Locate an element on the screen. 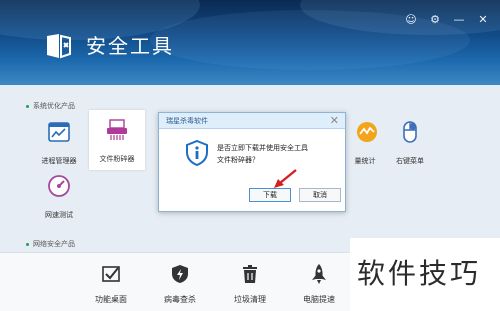 This screenshot has height=311, width=500. tile-process-manager: 进程管理器 is located at coordinates (59, 142).